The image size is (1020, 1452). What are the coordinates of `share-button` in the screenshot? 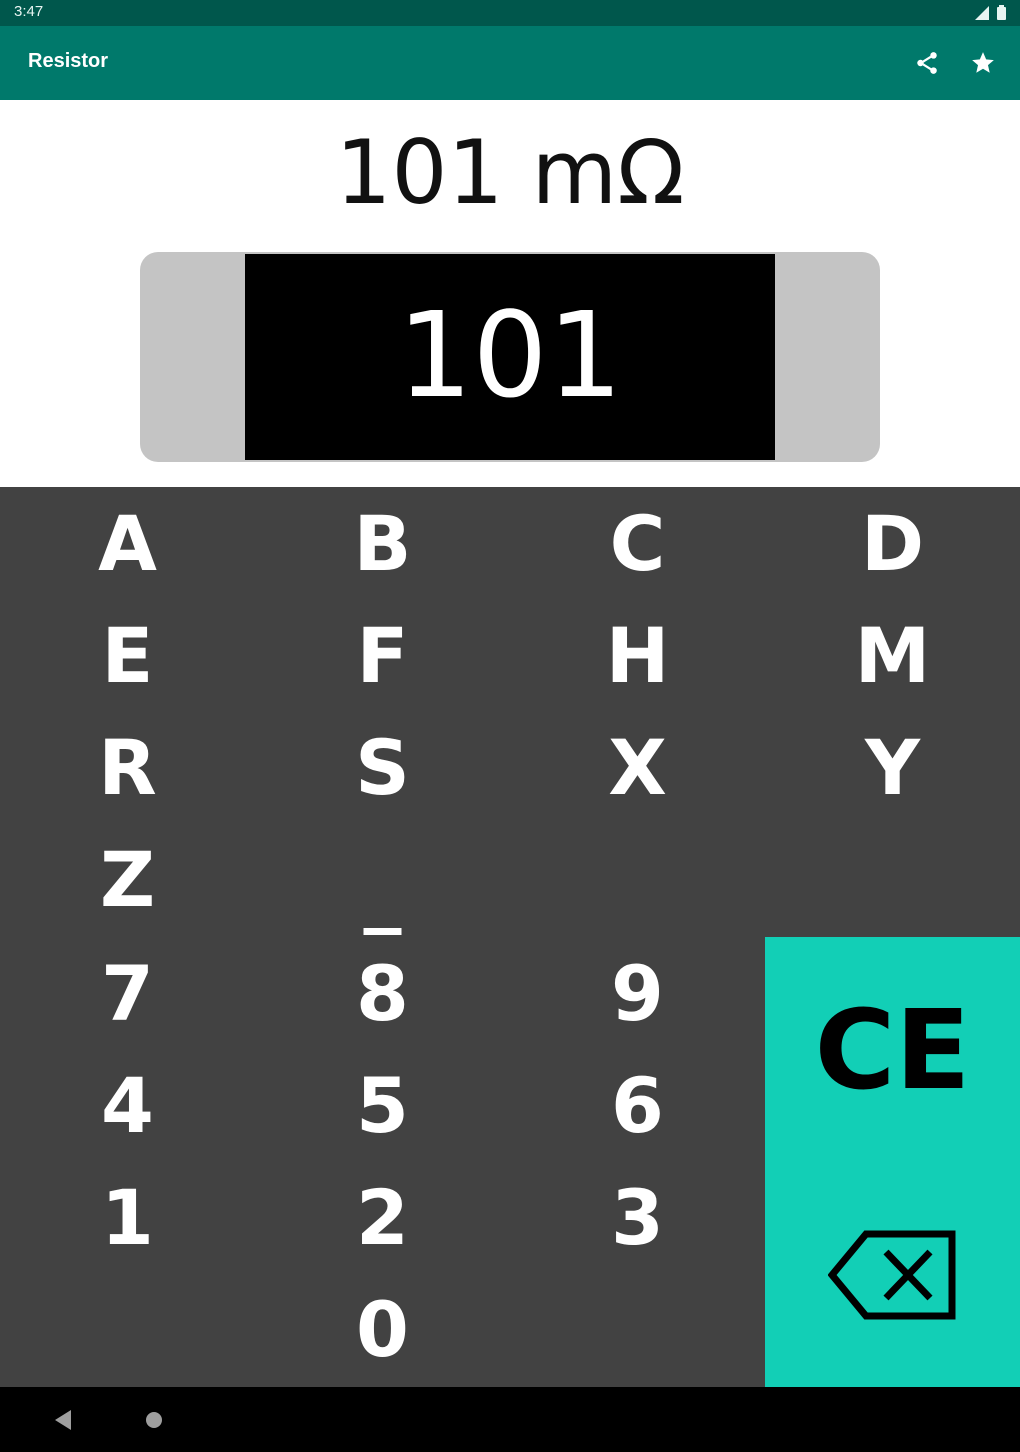 It's located at (927, 63).